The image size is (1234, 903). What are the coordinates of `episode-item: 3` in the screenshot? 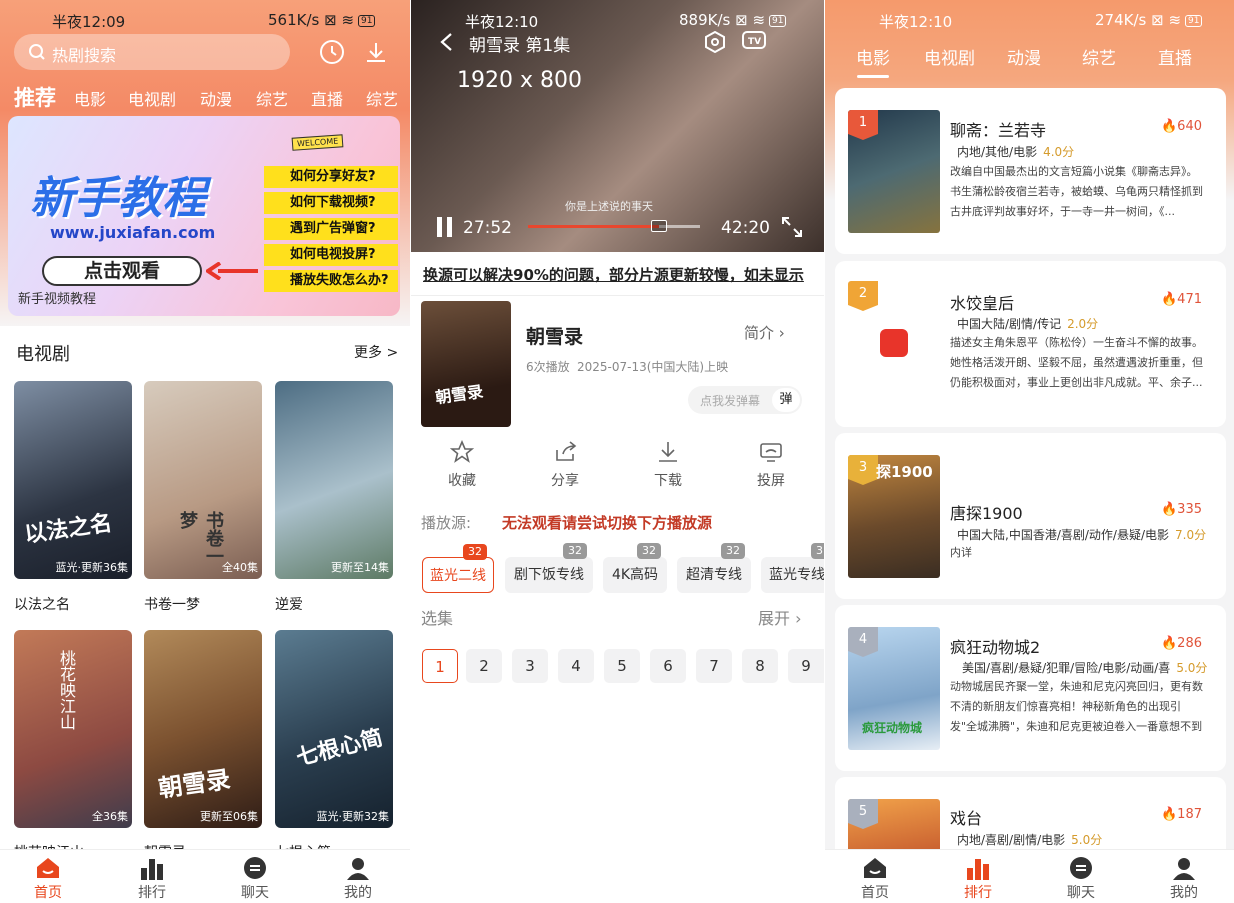 It's located at (530, 666).